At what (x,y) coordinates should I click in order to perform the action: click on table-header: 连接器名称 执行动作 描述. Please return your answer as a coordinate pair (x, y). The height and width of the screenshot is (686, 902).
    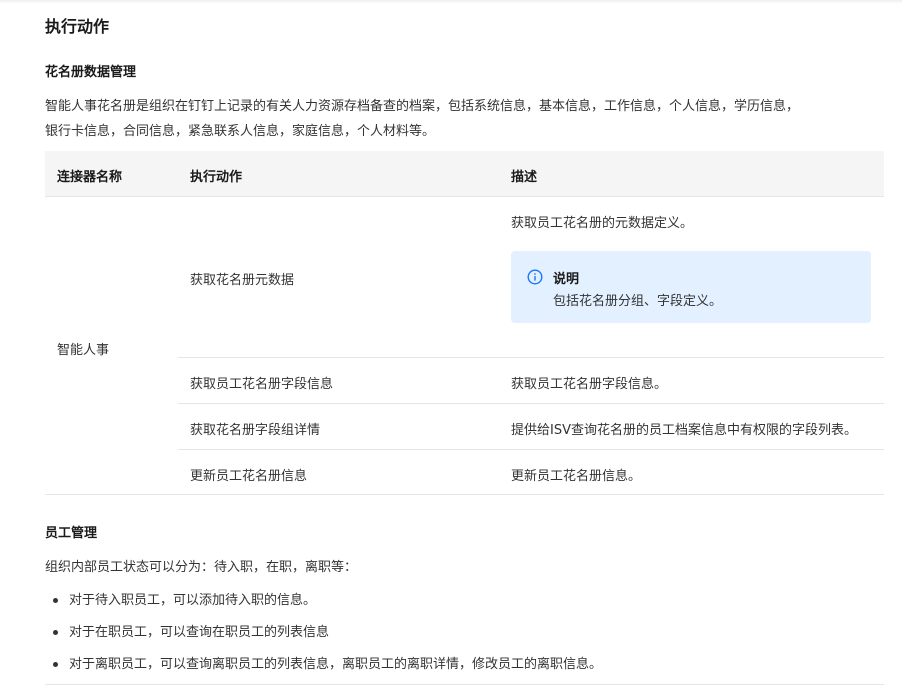
    Looking at the image, I should click on (464, 174).